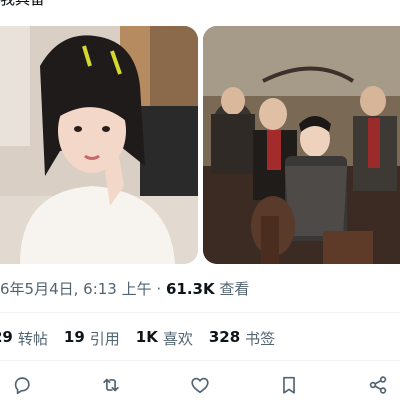 The image size is (400, 400). I want to click on reply-button, so click(22, 385).